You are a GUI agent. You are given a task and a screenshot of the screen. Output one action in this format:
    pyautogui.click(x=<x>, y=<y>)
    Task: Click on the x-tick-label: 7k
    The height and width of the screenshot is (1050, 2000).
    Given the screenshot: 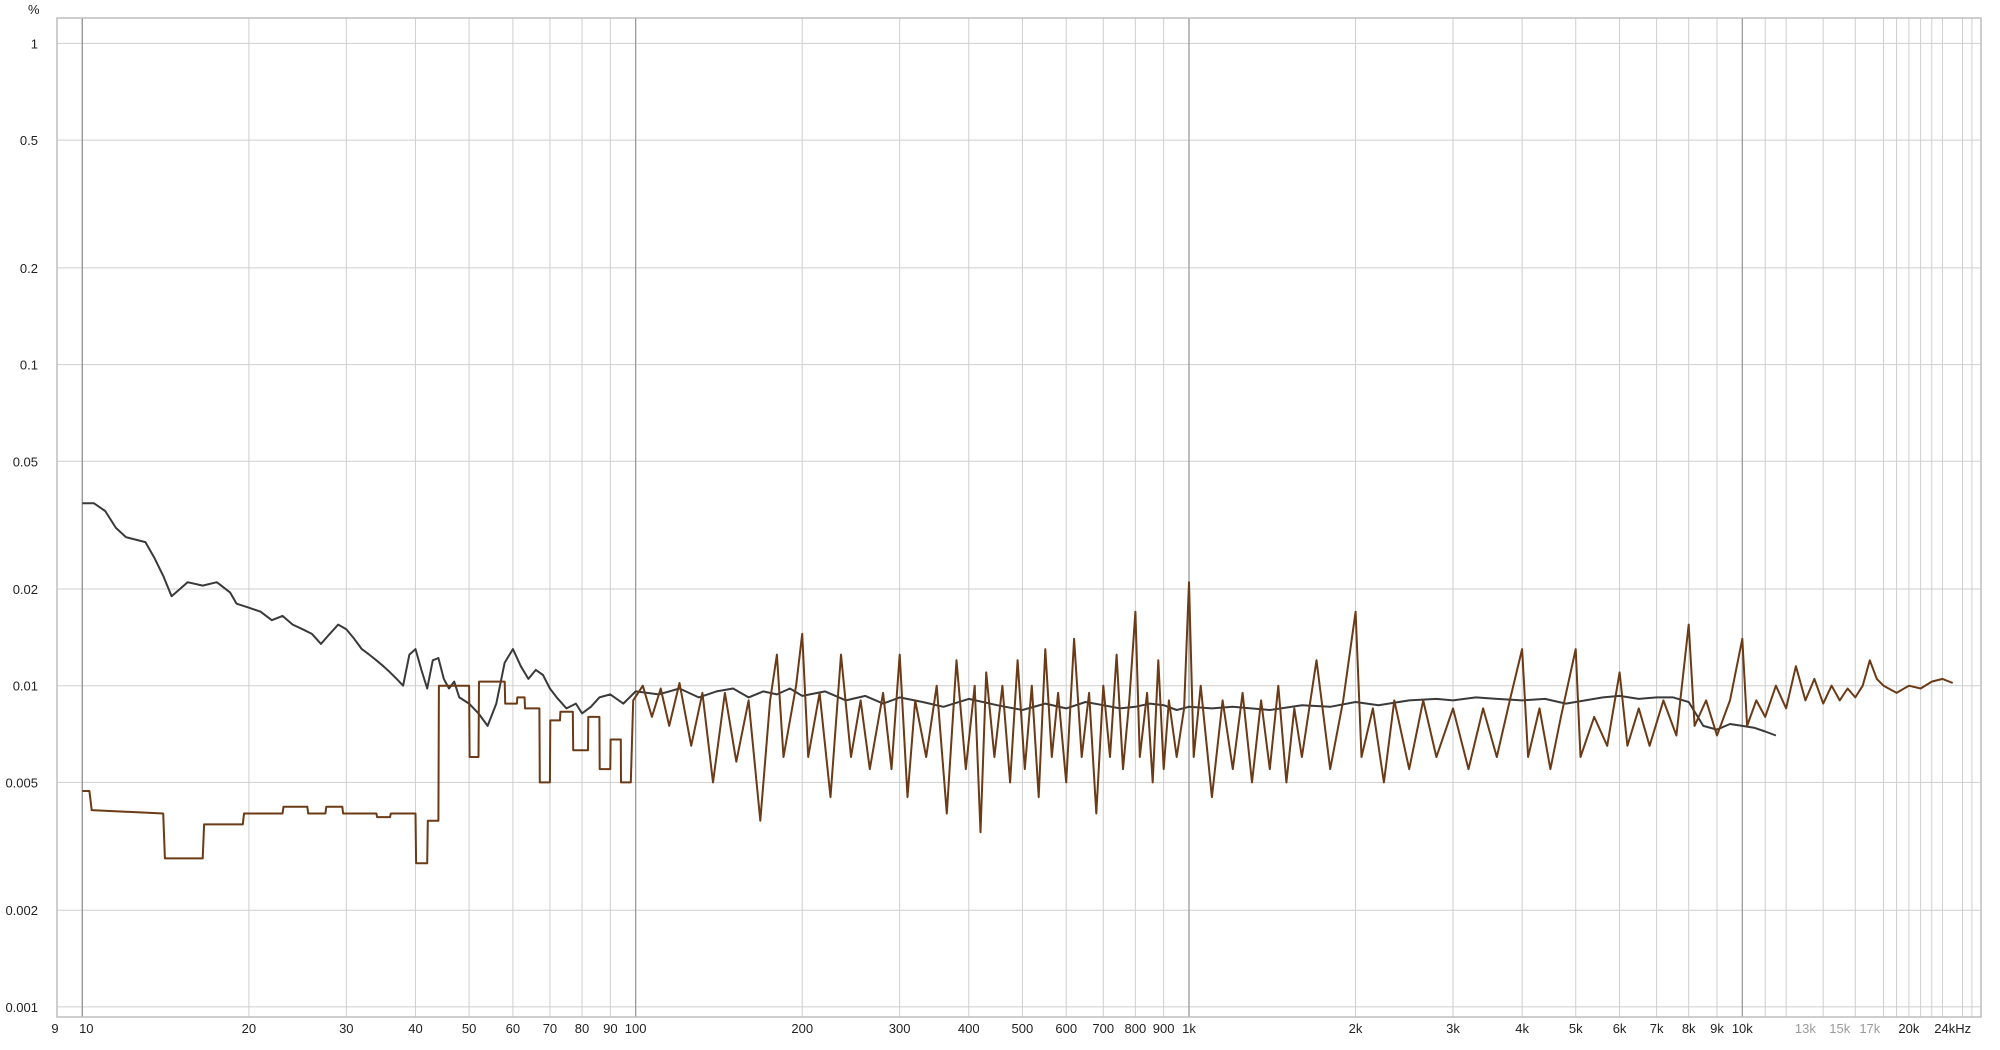 What is the action you would take?
    pyautogui.click(x=1657, y=1028)
    